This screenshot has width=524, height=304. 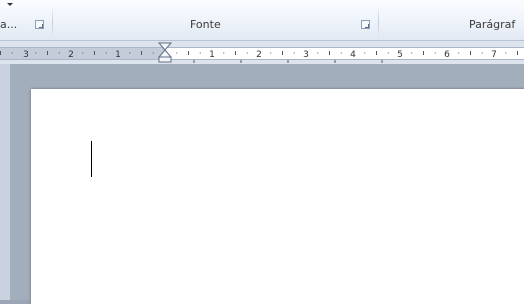 I want to click on clipboard-dialog-launcher-icon, so click(x=39, y=24).